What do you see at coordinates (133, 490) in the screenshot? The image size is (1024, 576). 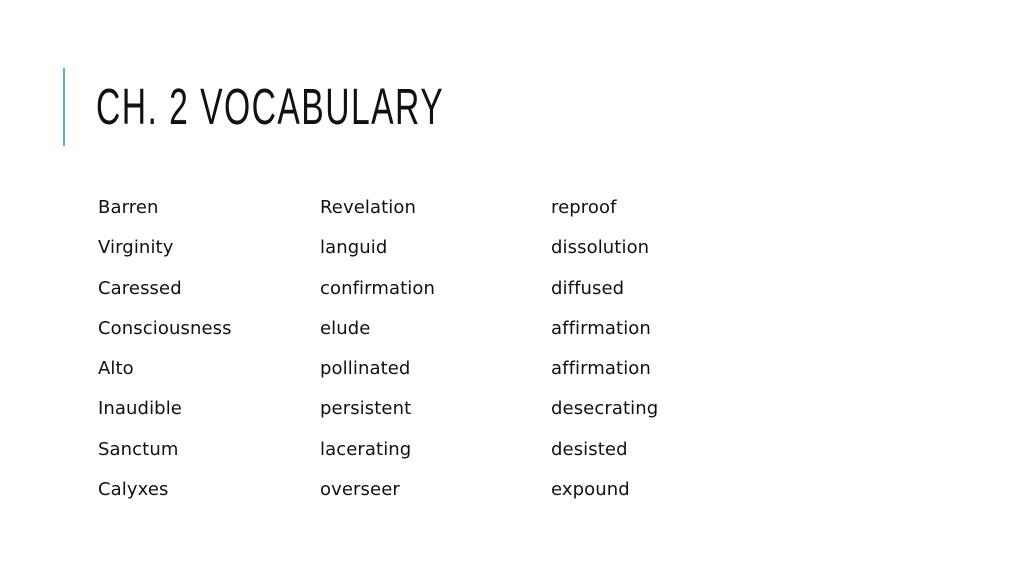 I see `vocabulary-word: Calyxes` at bounding box center [133, 490].